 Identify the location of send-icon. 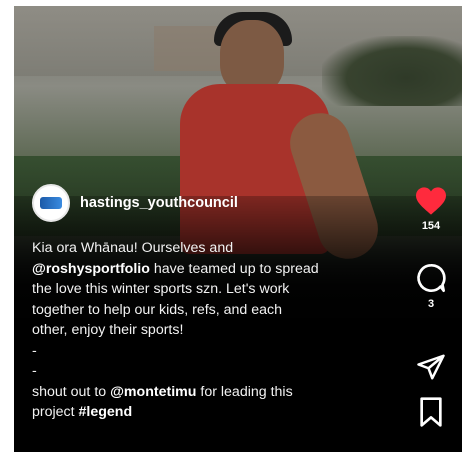
(431, 367).